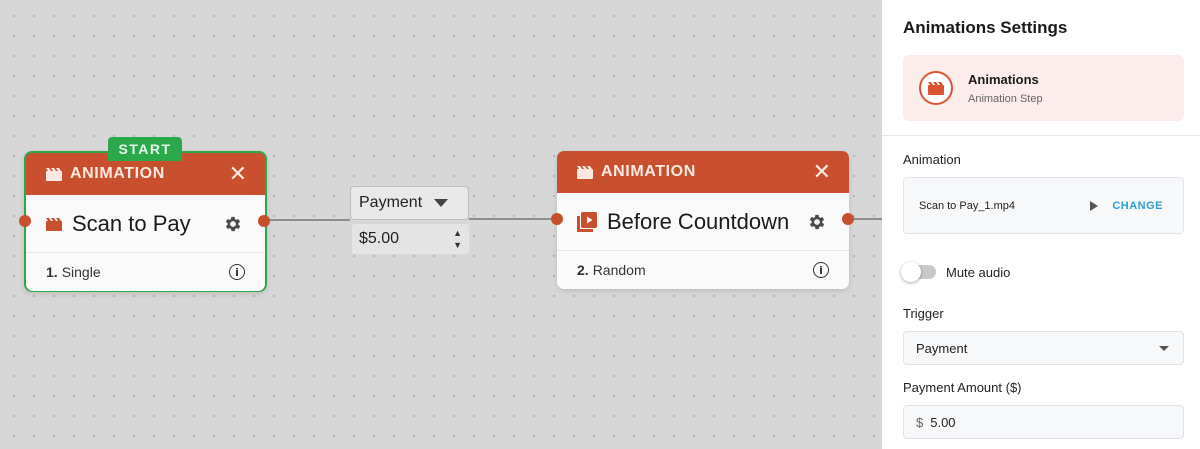 The image size is (1200, 449). What do you see at coordinates (619, 270) in the screenshot?
I see `node-mode: Random` at bounding box center [619, 270].